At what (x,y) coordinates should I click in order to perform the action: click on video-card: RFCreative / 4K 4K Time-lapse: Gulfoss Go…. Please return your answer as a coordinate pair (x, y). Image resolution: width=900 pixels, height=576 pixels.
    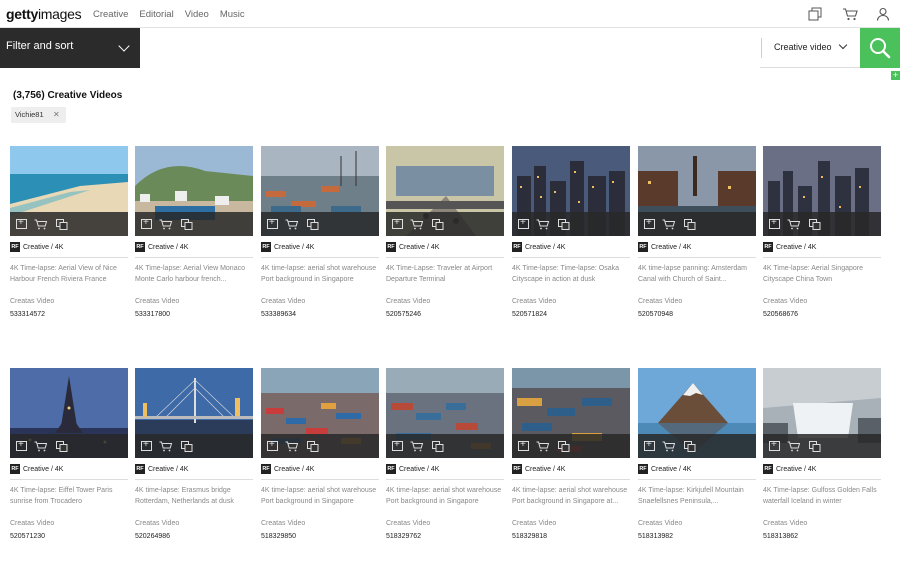
    Looking at the image, I should click on (822, 454).